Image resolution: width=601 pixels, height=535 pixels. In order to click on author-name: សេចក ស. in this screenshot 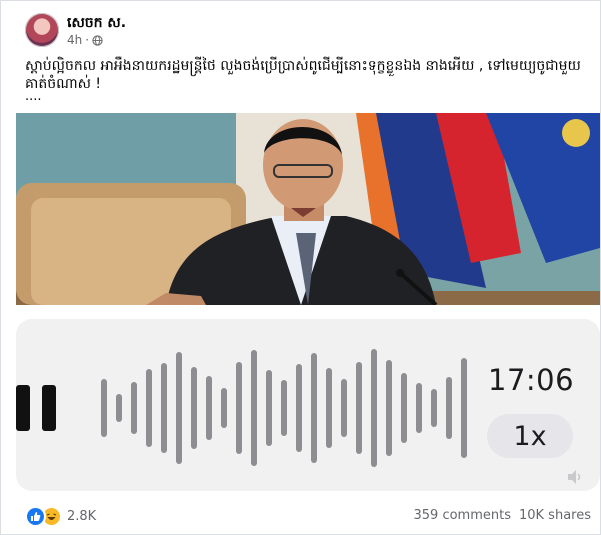, I will do `click(96, 23)`.